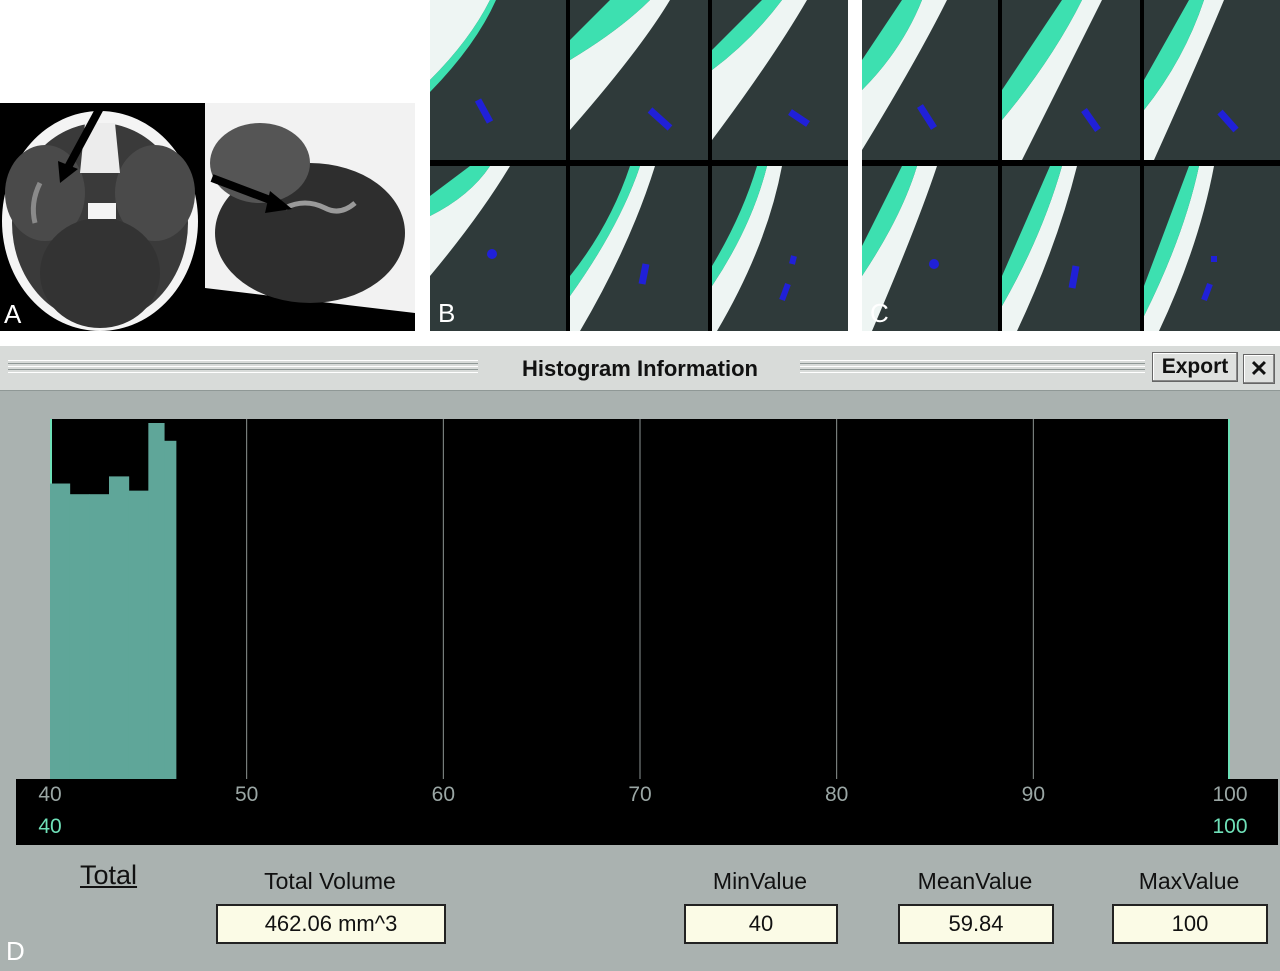  What do you see at coordinates (1230, 826) in the screenshot?
I see `range-high-label: 100` at bounding box center [1230, 826].